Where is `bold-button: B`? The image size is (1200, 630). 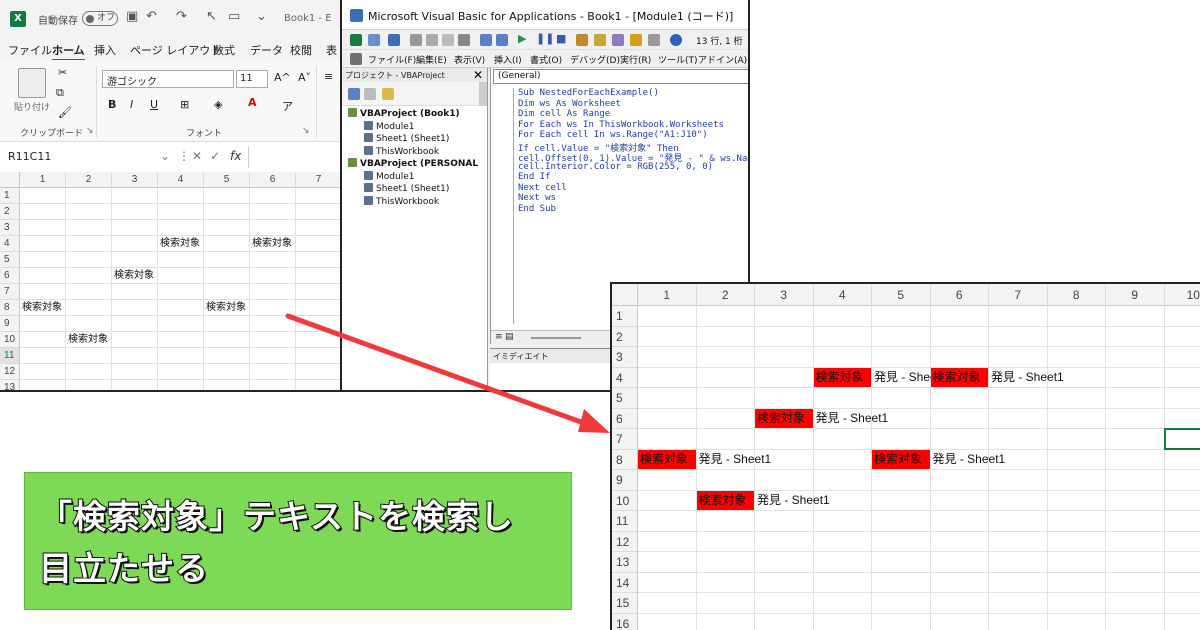
bold-button: B is located at coordinates (112, 104).